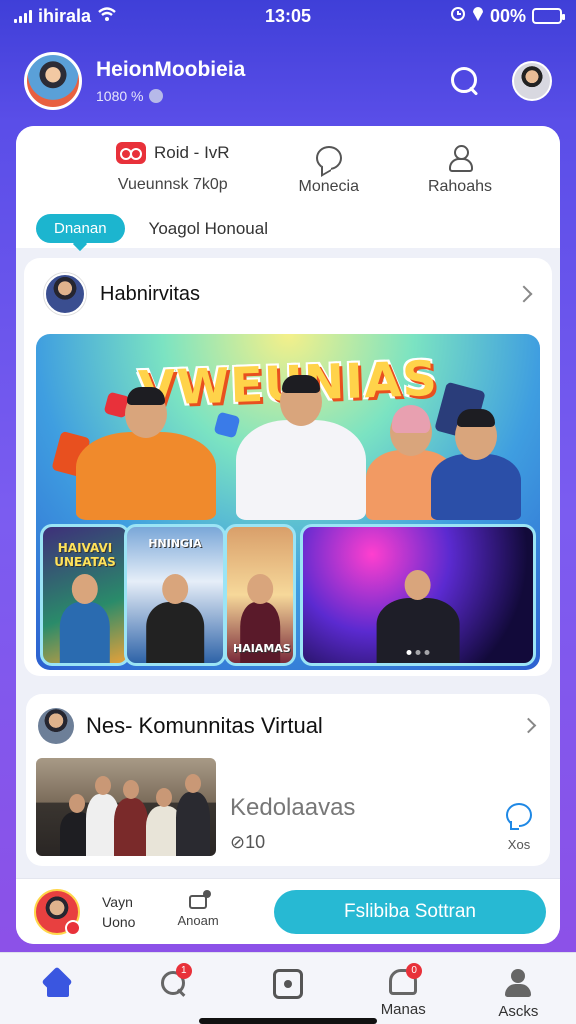 This screenshot has width=576, height=1024. What do you see at coordinates (107, 16) in the screenshot?
I see `wifi-icon` at bounding box center [107, 16].